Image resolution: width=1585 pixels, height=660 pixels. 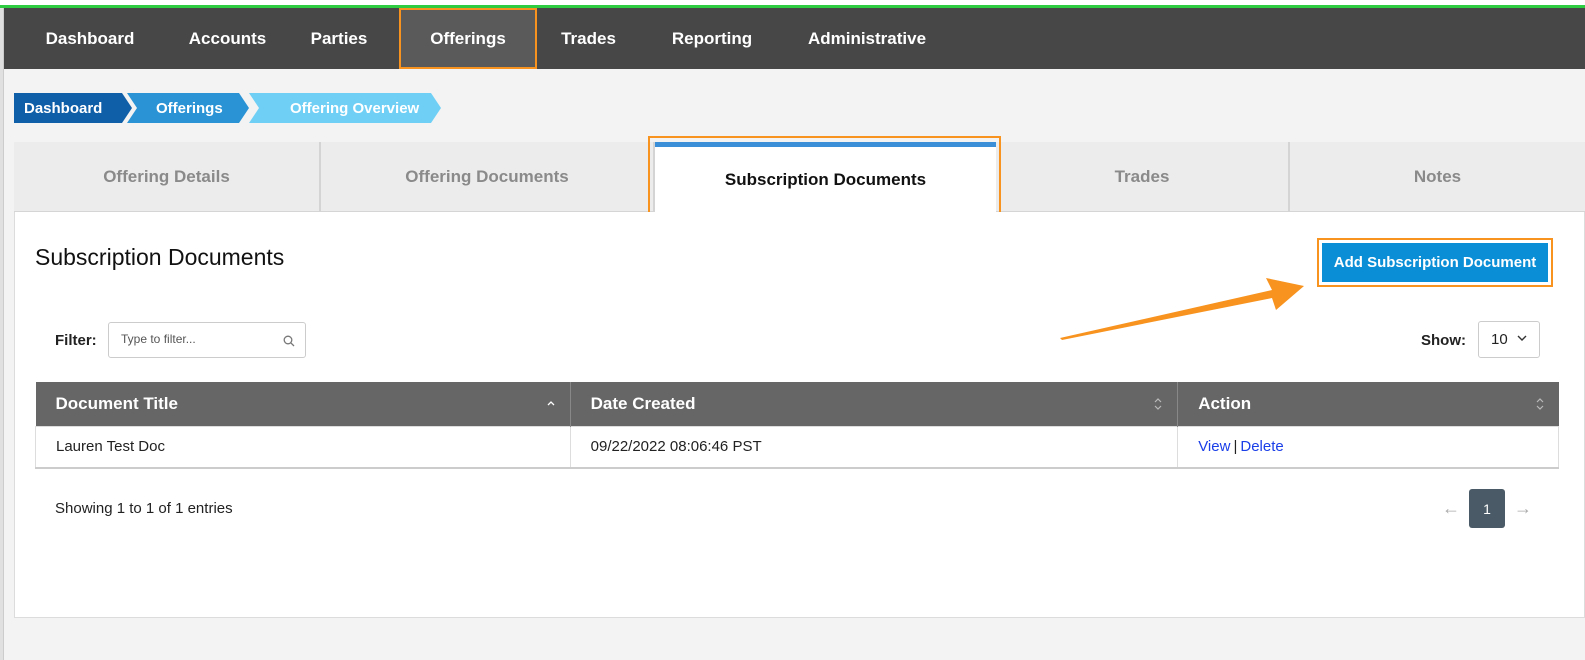 I want to click on pagination: ← 1 →, so click(x=1487, y=508).